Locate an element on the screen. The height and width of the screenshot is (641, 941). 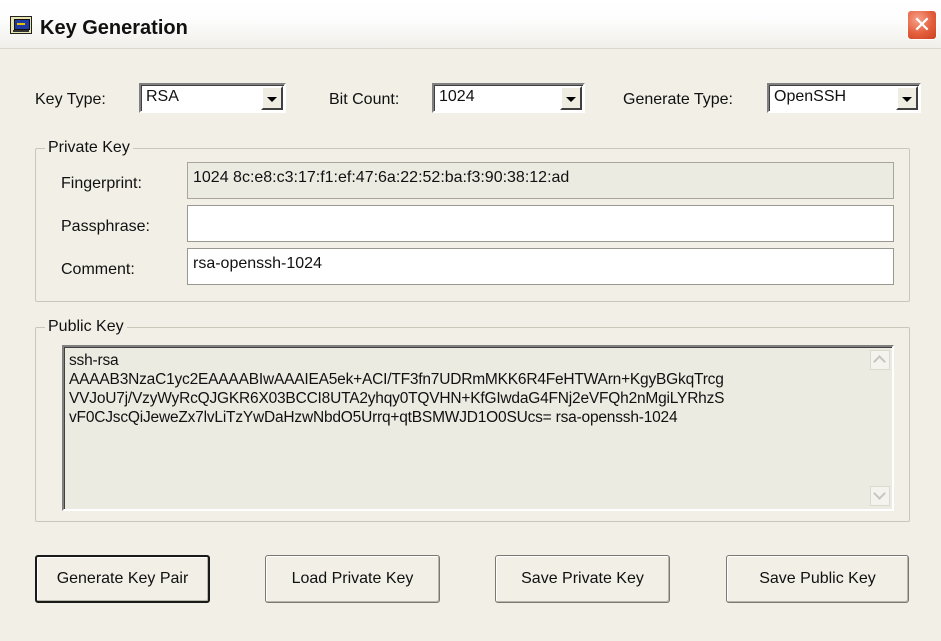
key-type-value: RSA is located at coordinates (162, 96).